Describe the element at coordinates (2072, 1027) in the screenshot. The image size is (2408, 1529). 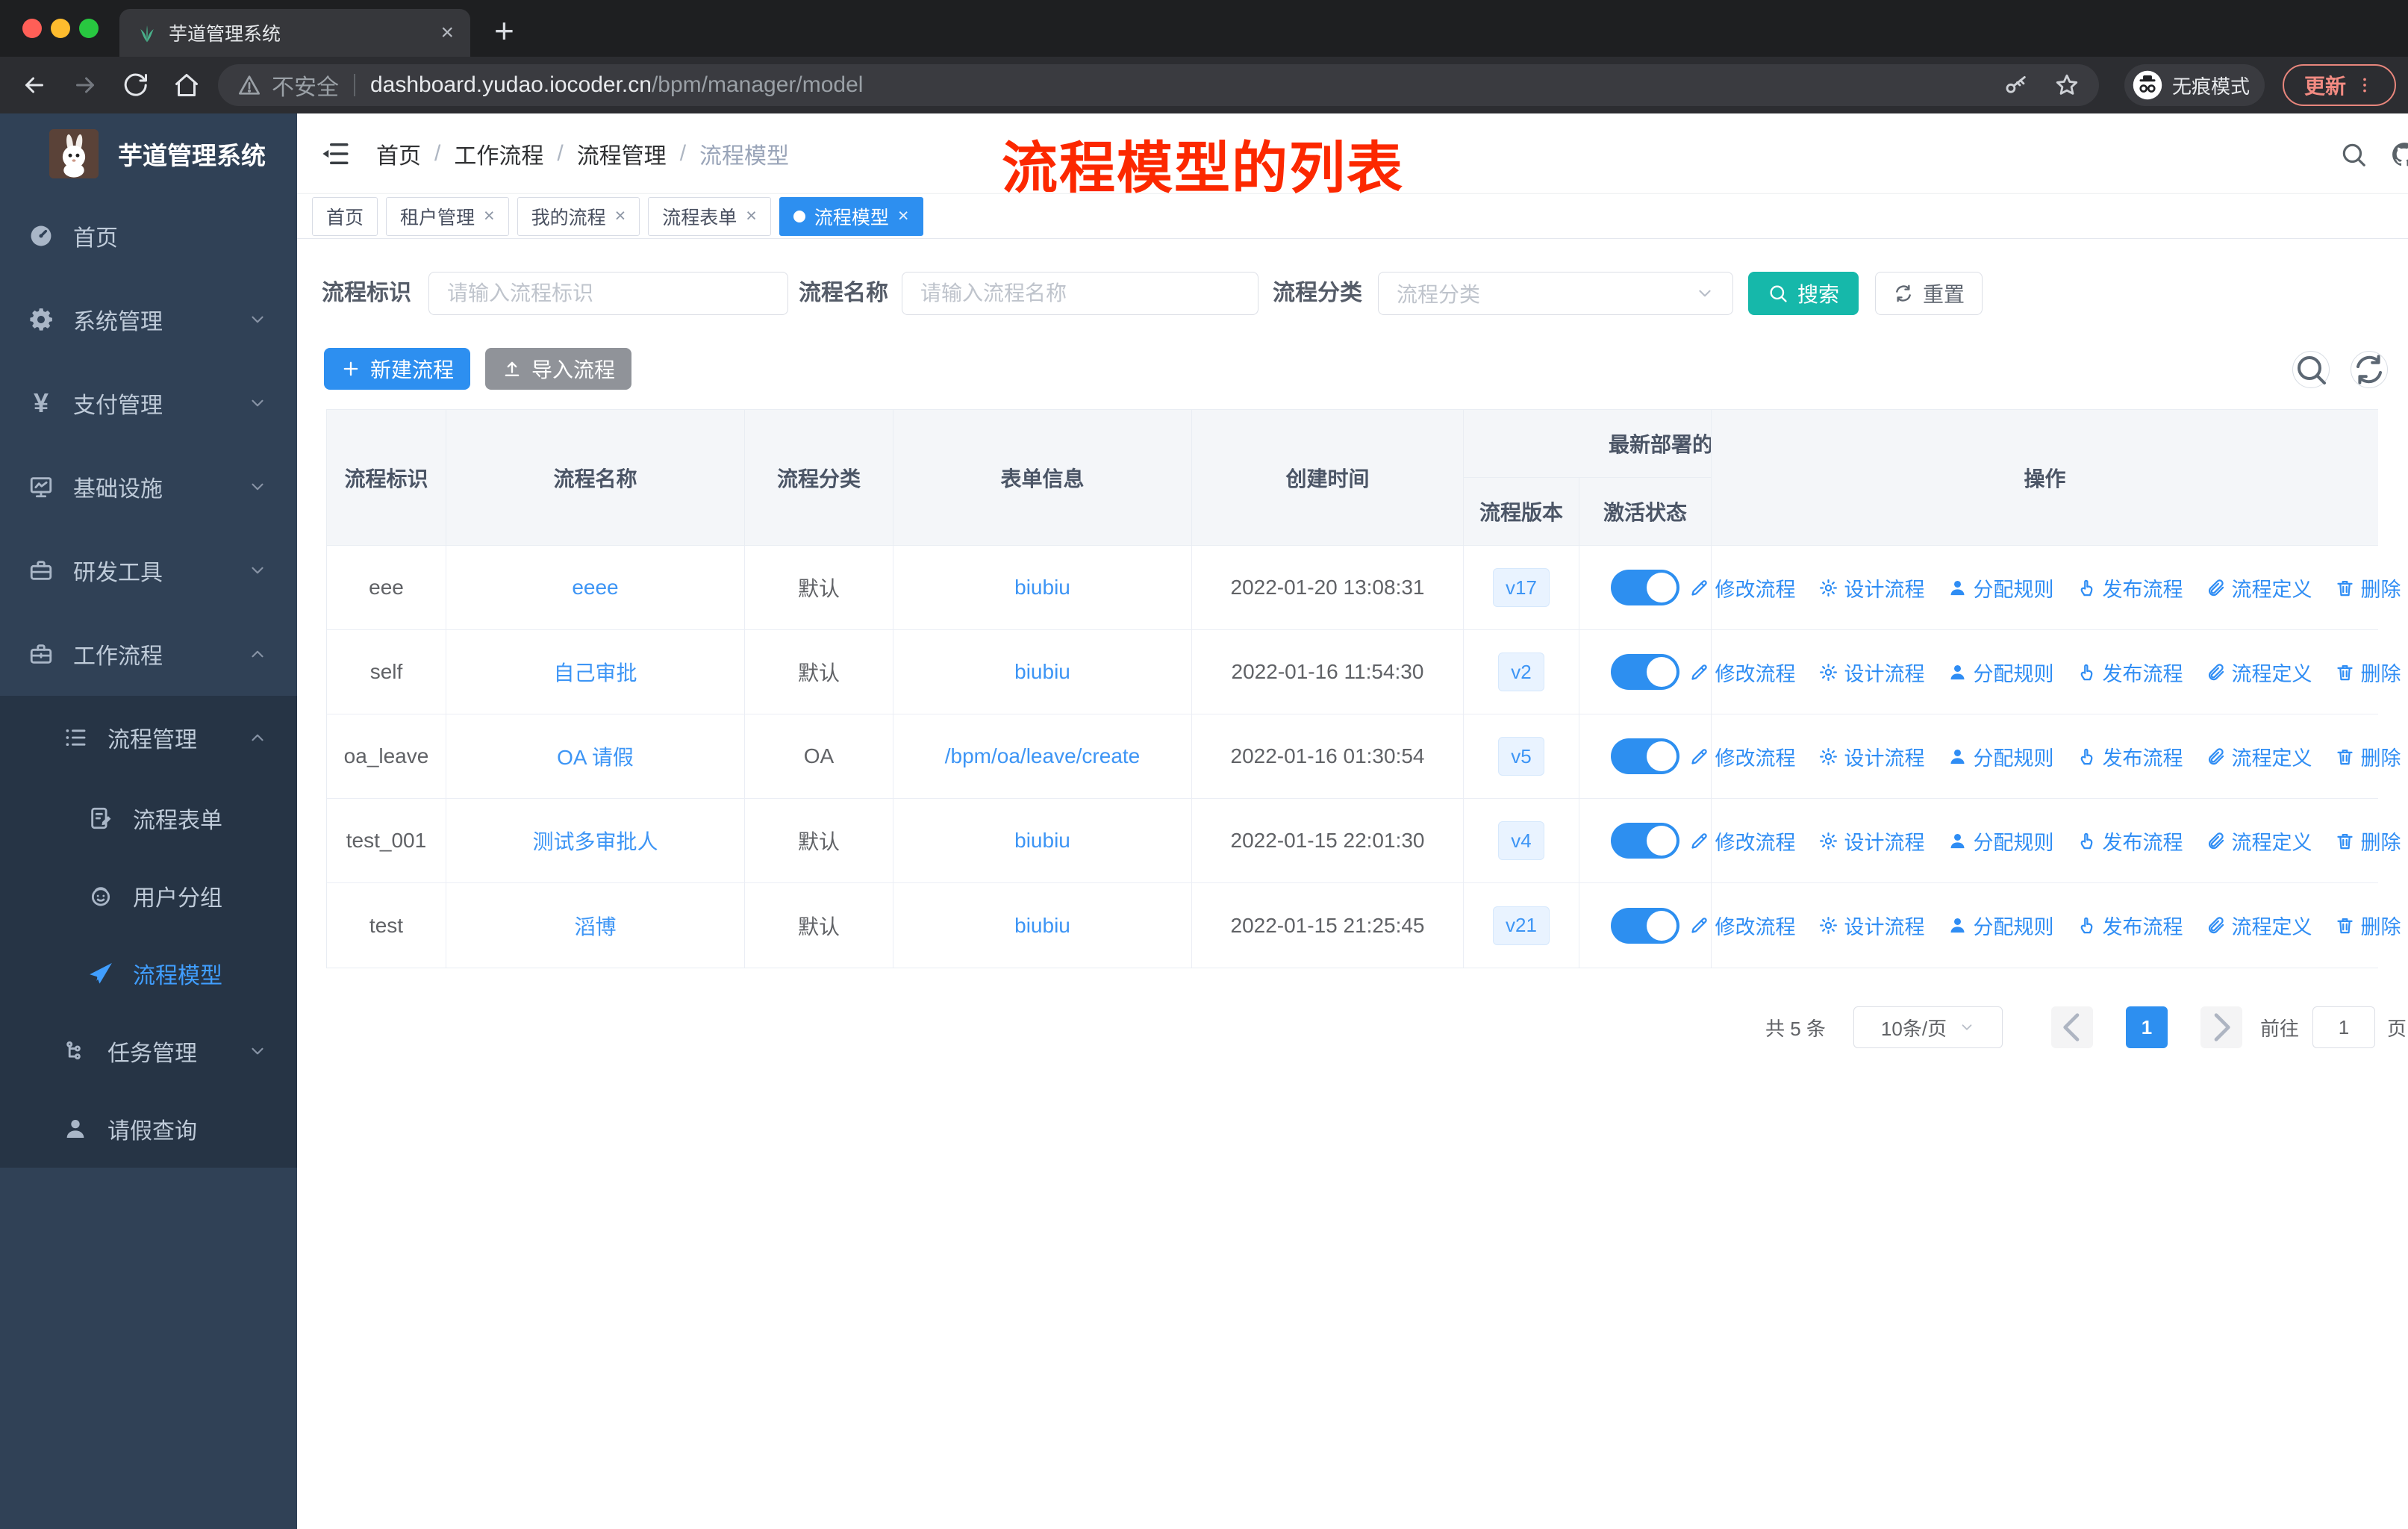
I see `prev-page-button` at that location.